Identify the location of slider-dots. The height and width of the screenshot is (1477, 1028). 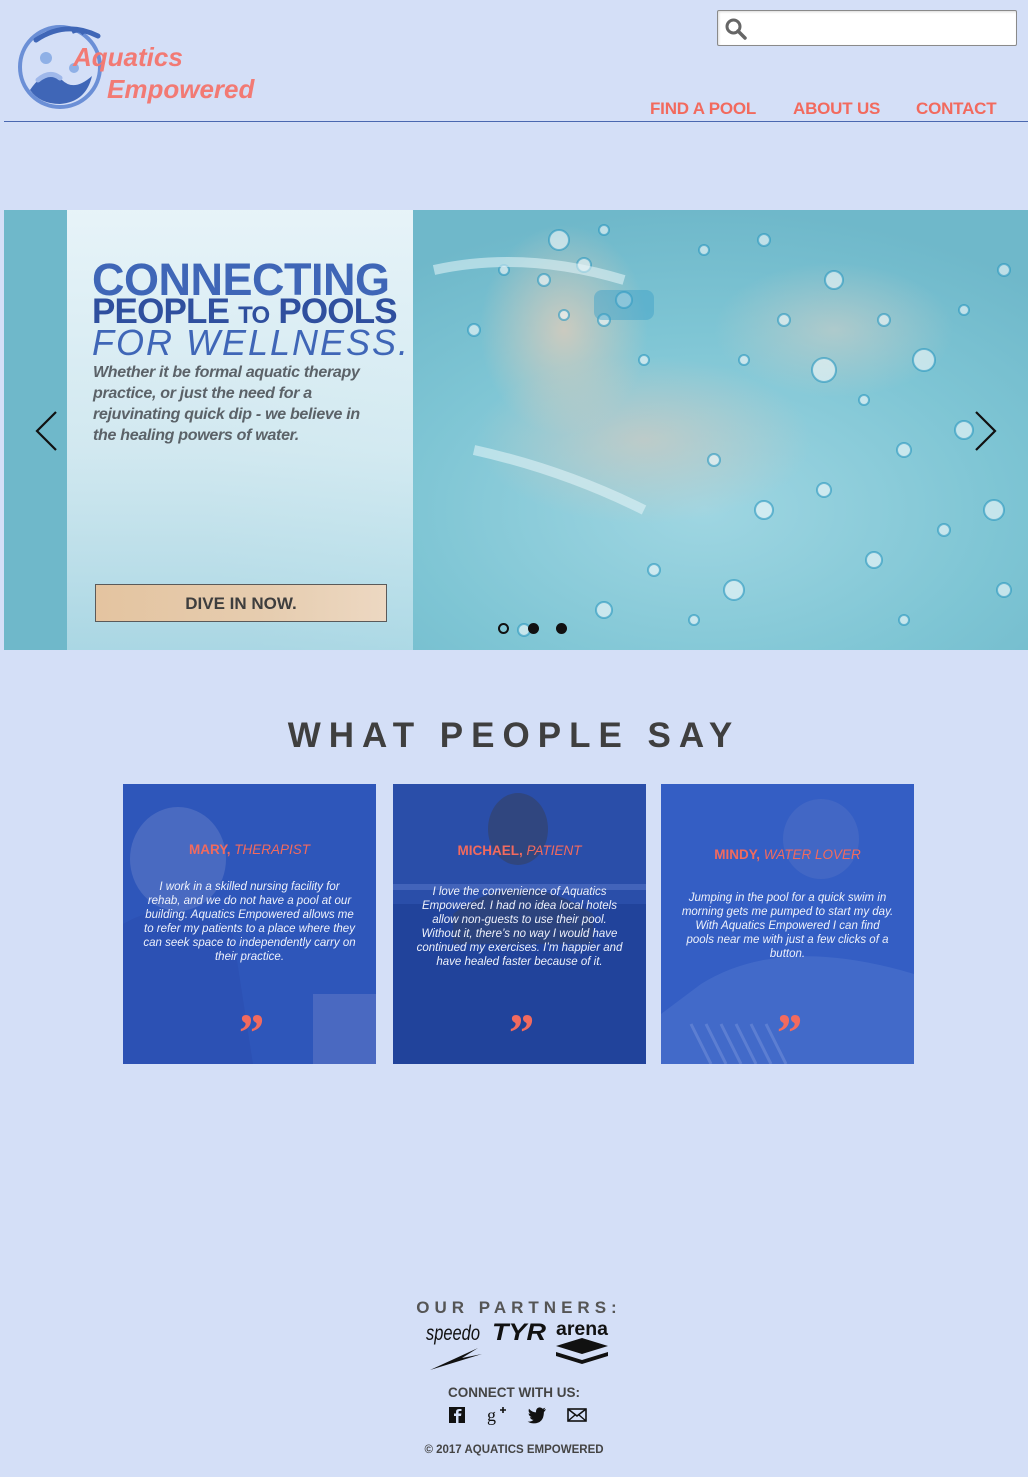
(537, 628).